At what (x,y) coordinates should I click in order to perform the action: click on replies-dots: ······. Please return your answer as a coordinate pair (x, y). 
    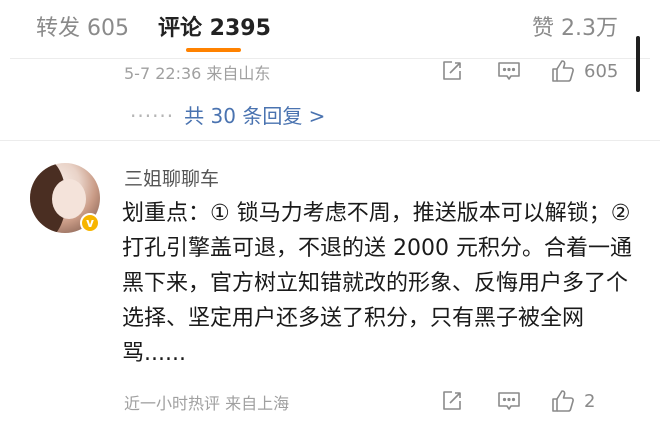
    Looking at the image, I should click on (152, 116).